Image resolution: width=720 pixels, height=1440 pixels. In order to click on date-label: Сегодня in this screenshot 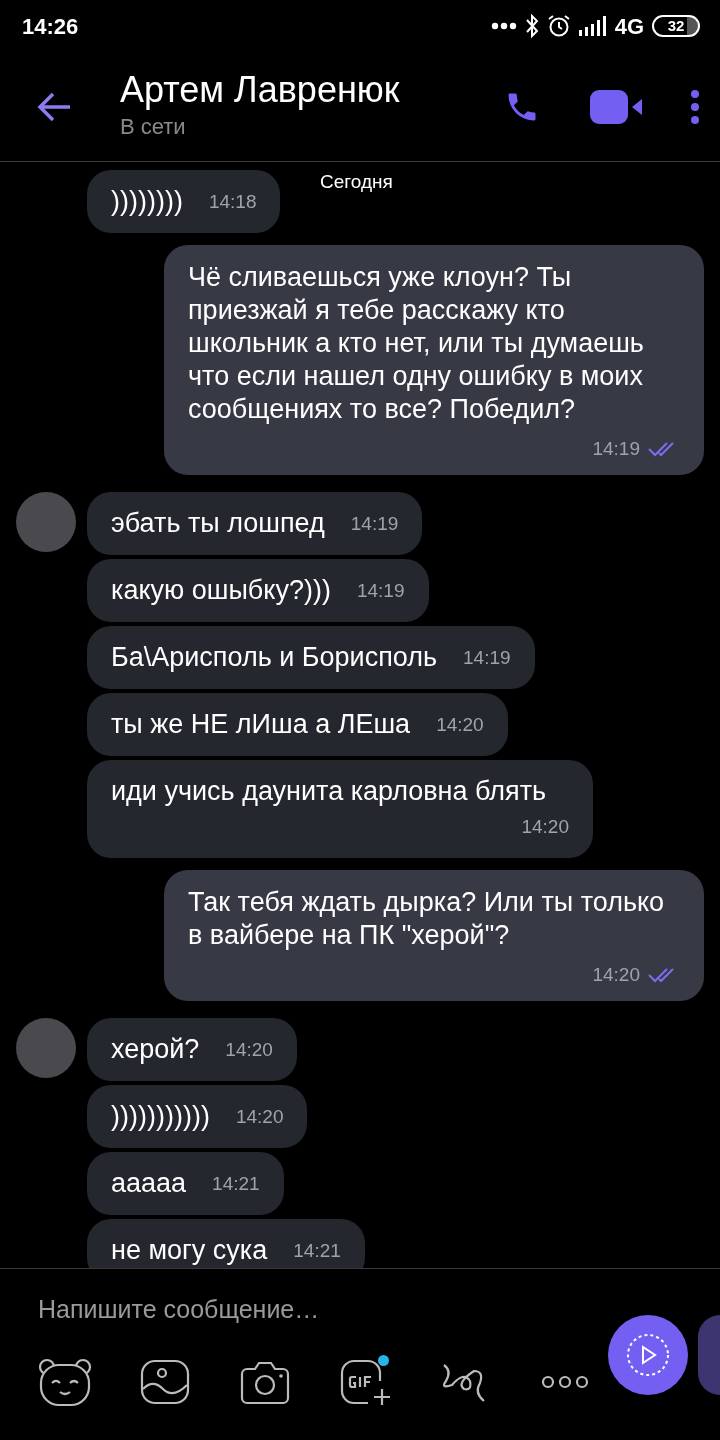, I will do `click(356, 182)`.